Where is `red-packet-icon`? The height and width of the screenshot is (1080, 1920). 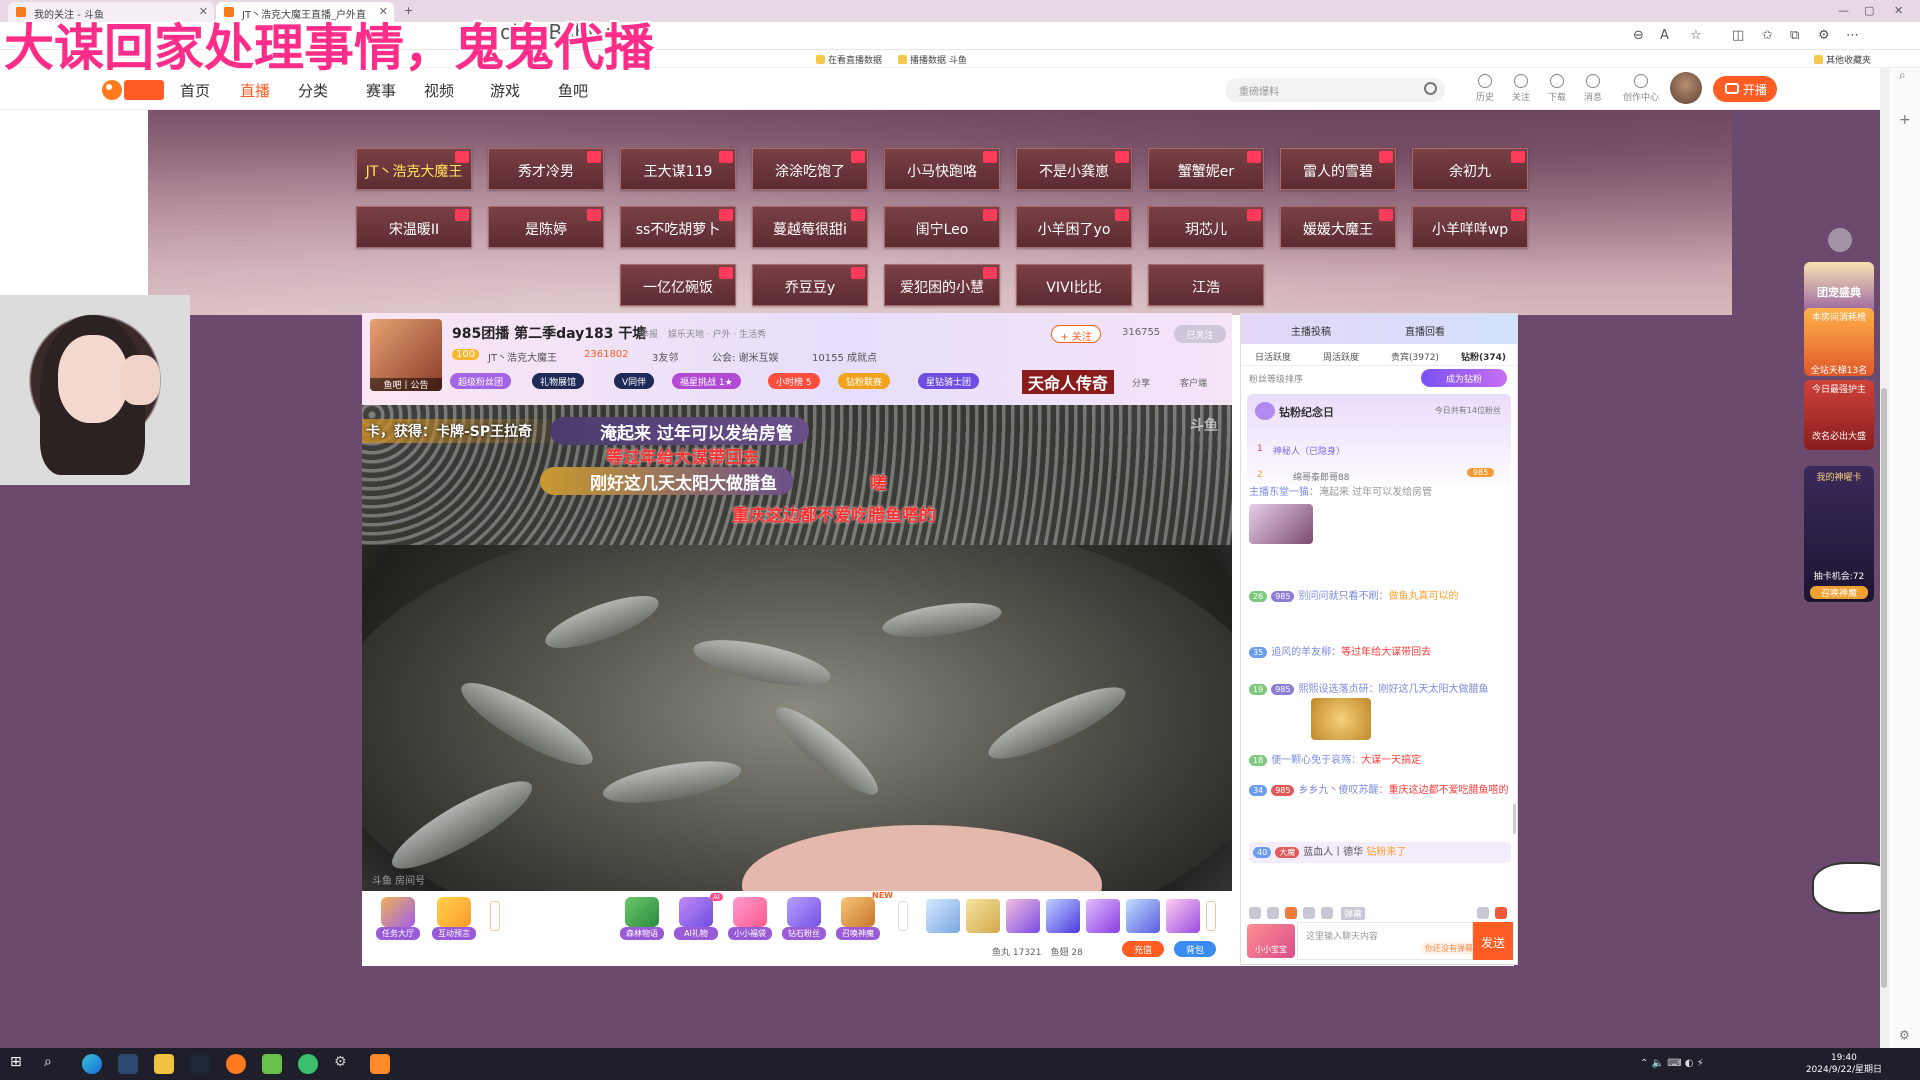
red-packet-icon is located at coordinates (1501, 913).